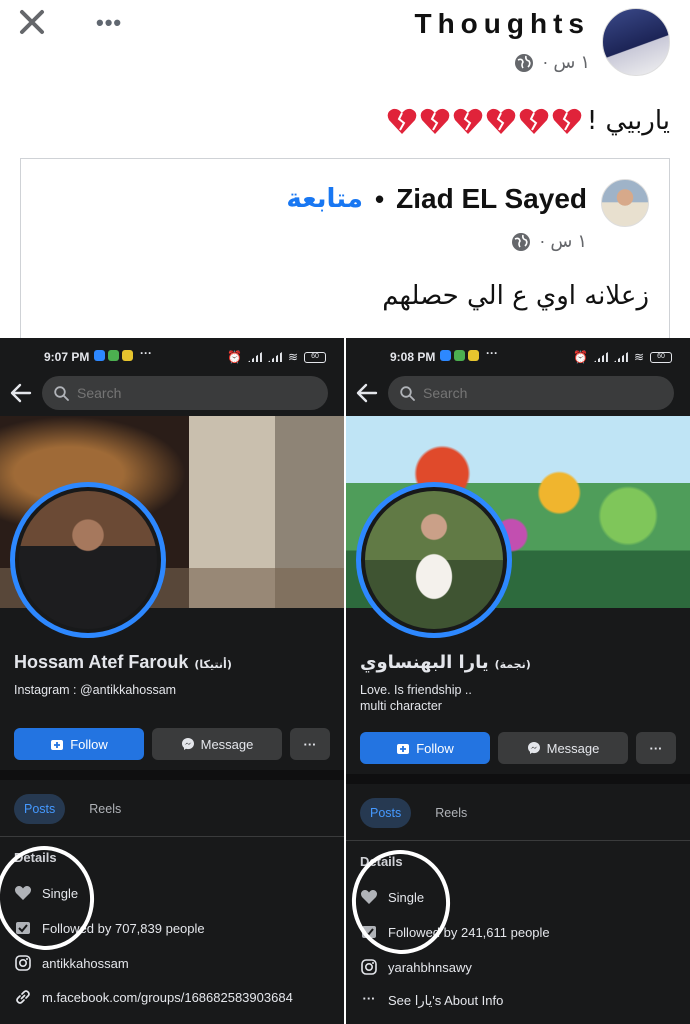  Describe the element at coordinates (401, 706) in the screenshot. I see `bio-line-2: multi character` at that location.